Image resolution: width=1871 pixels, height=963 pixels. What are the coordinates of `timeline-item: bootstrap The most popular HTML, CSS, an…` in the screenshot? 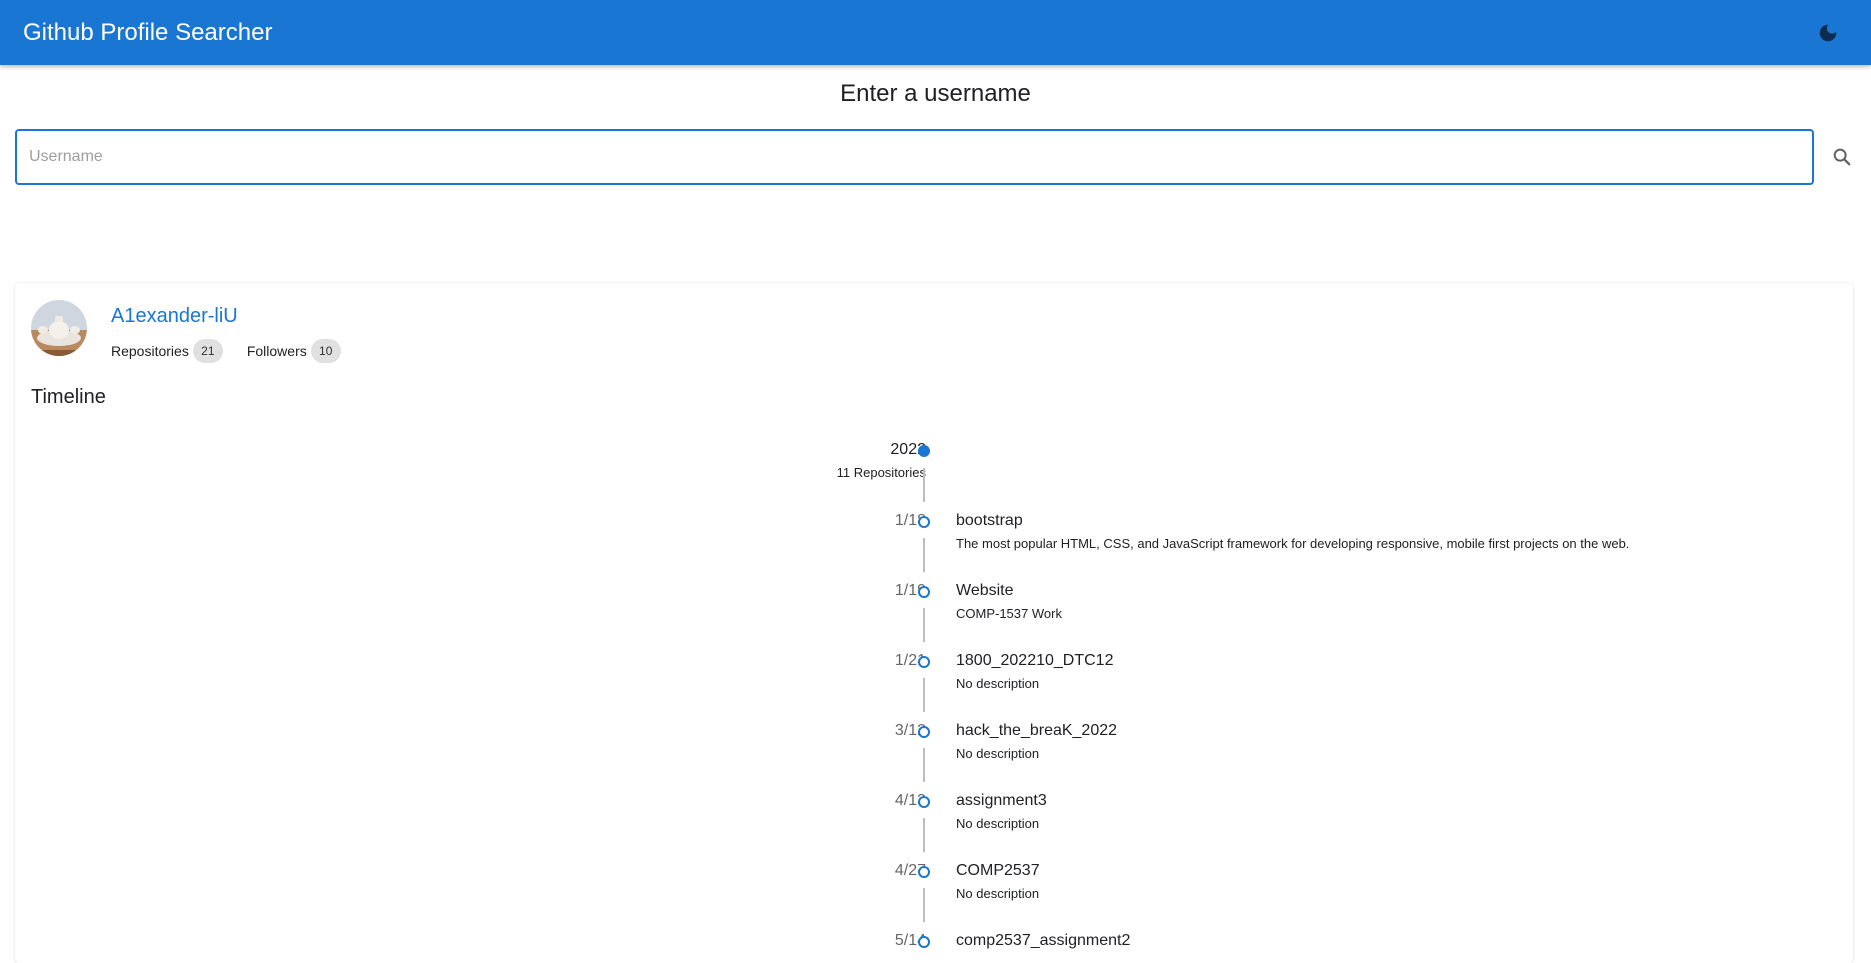 It's located at (1292, 531).